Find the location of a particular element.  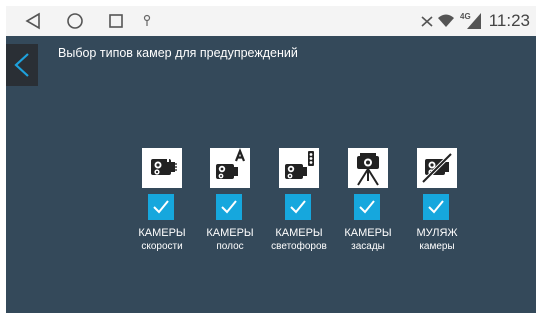

checkbox-dummy is located at coordinates (436, 207).